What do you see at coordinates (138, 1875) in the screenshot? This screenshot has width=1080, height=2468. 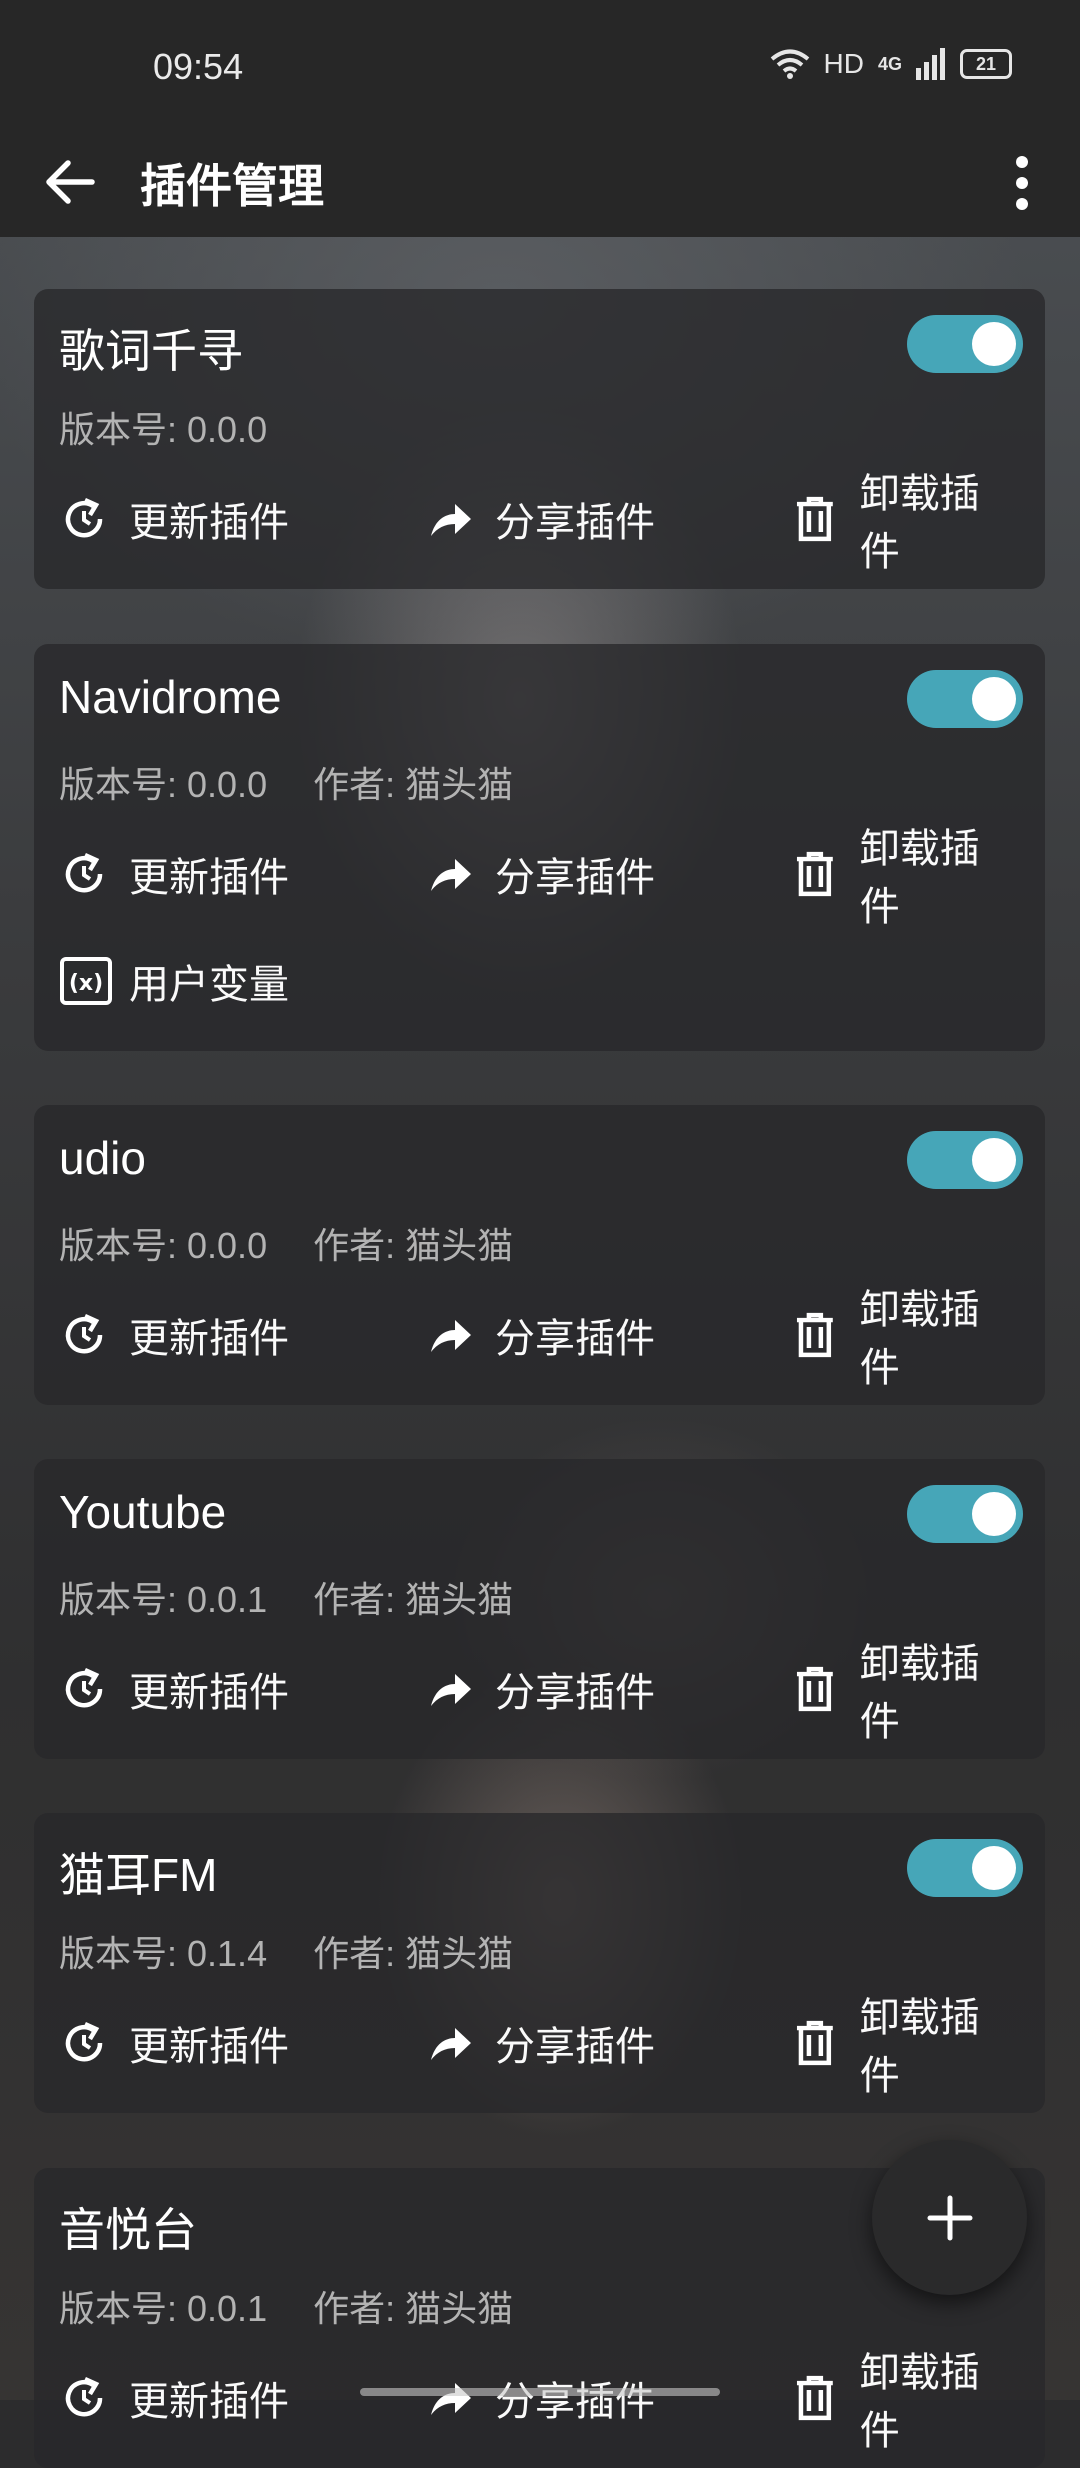 I see `plugin-name: 猫耳FM` at bounding box center [138, 1875].